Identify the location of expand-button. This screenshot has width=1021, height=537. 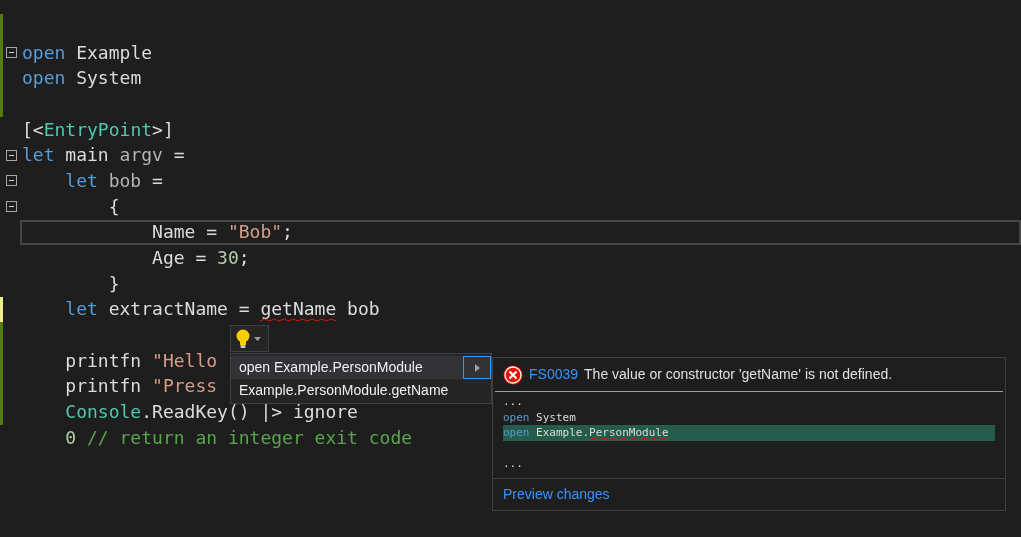
(477, 367).